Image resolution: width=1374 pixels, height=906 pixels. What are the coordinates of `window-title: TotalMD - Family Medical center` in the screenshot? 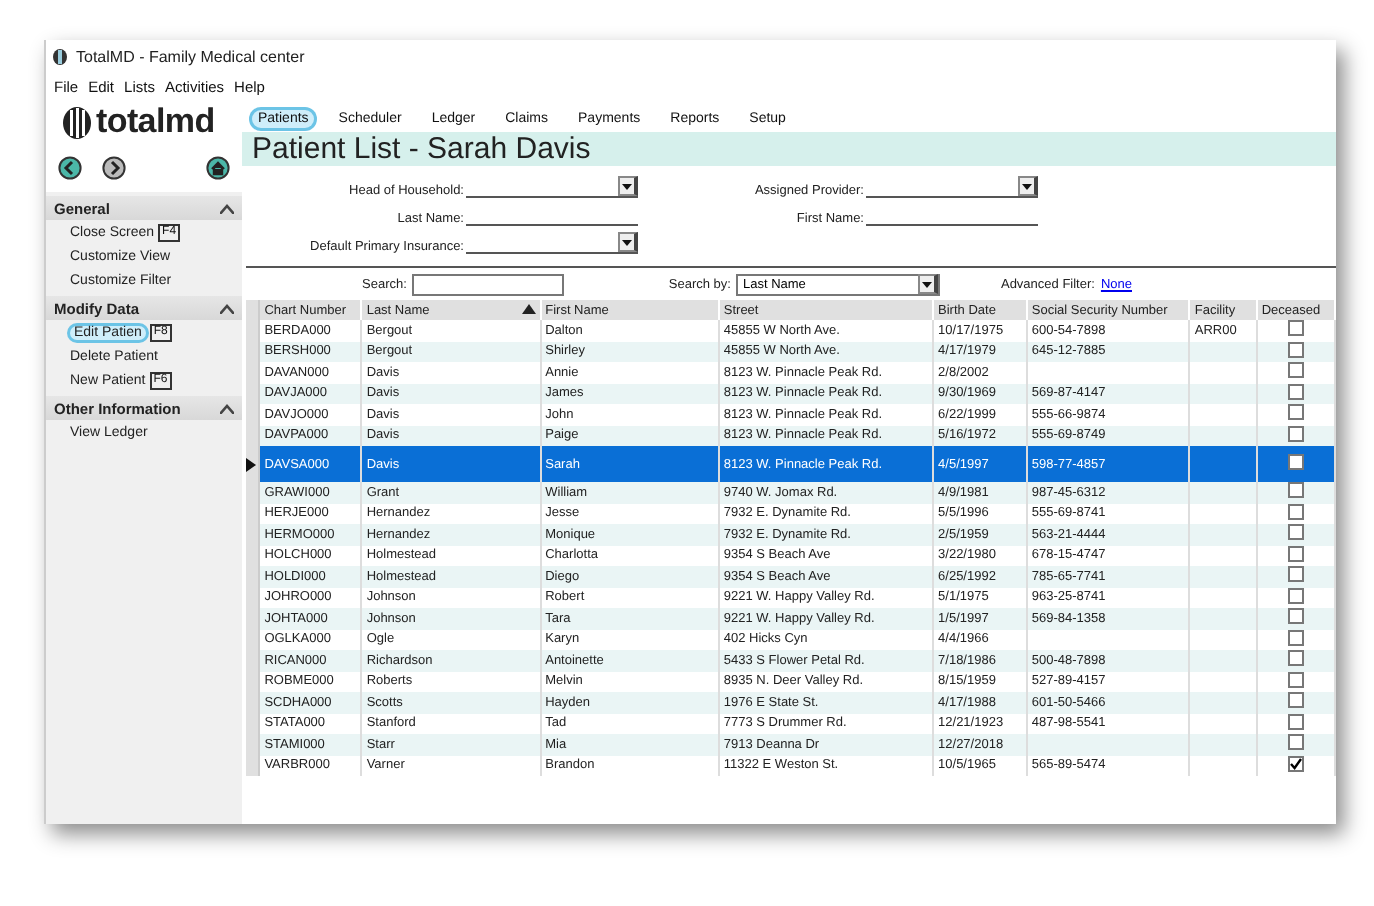 It's located at (190, 57).